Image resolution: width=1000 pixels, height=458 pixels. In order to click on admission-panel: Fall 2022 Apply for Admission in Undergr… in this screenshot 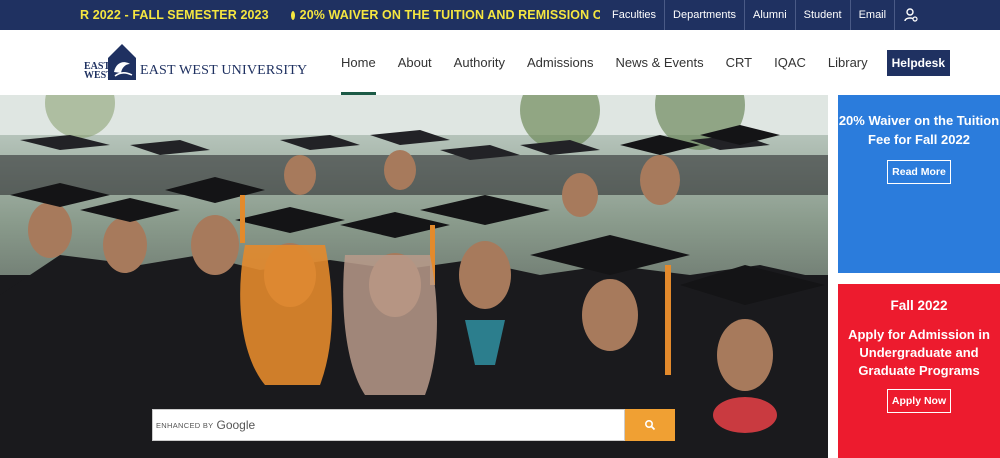, I will do `click(919, 371)`.